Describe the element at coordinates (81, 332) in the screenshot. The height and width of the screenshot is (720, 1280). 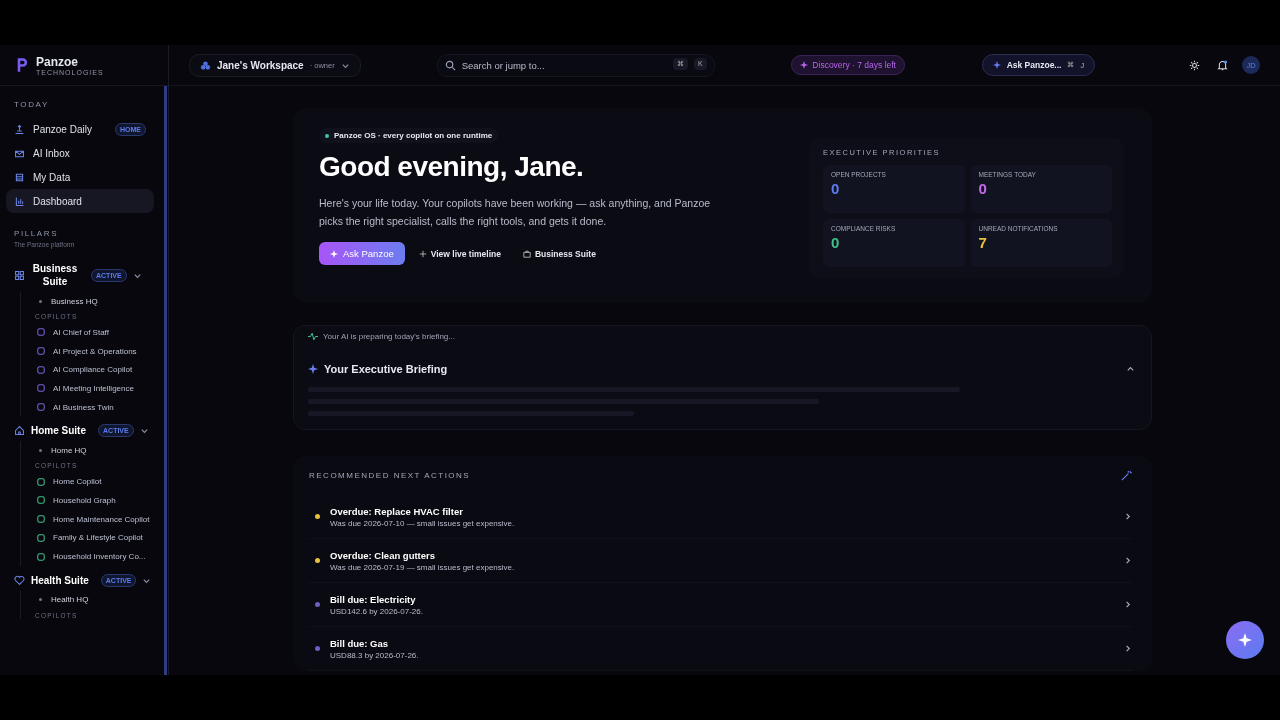
I see `copilot-item: AI Chief of Staff` at that location.